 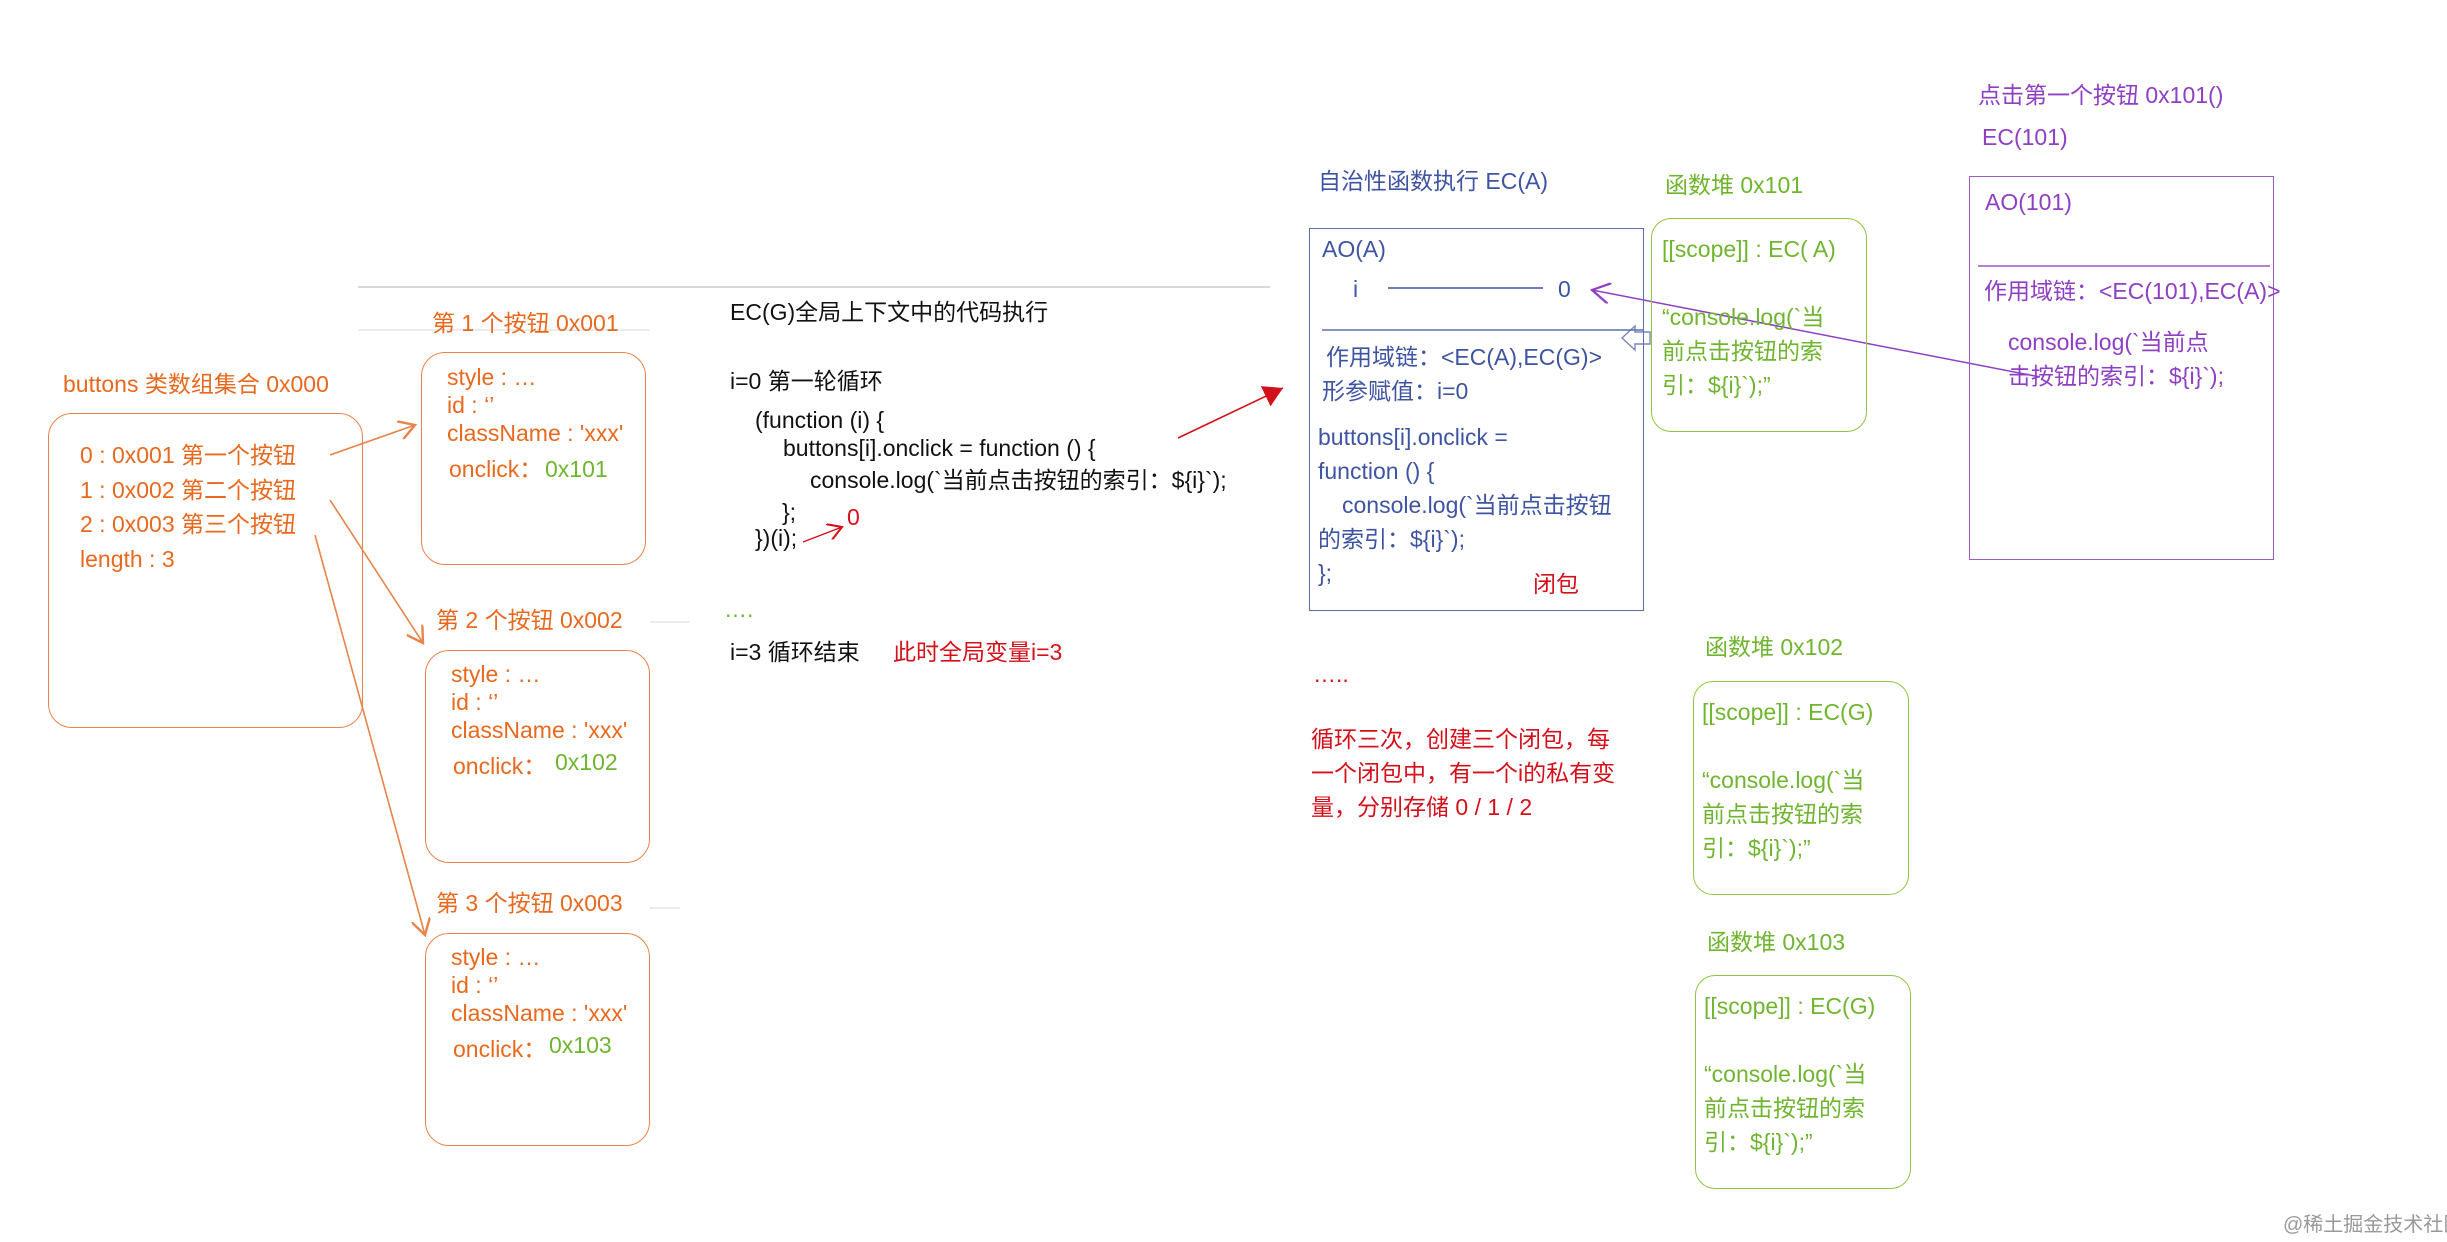 What do you see at coordinates (576, 469) in the screenshot?
I see `button-object-onclick-value: 0x101` at bounding box center [576, 469].